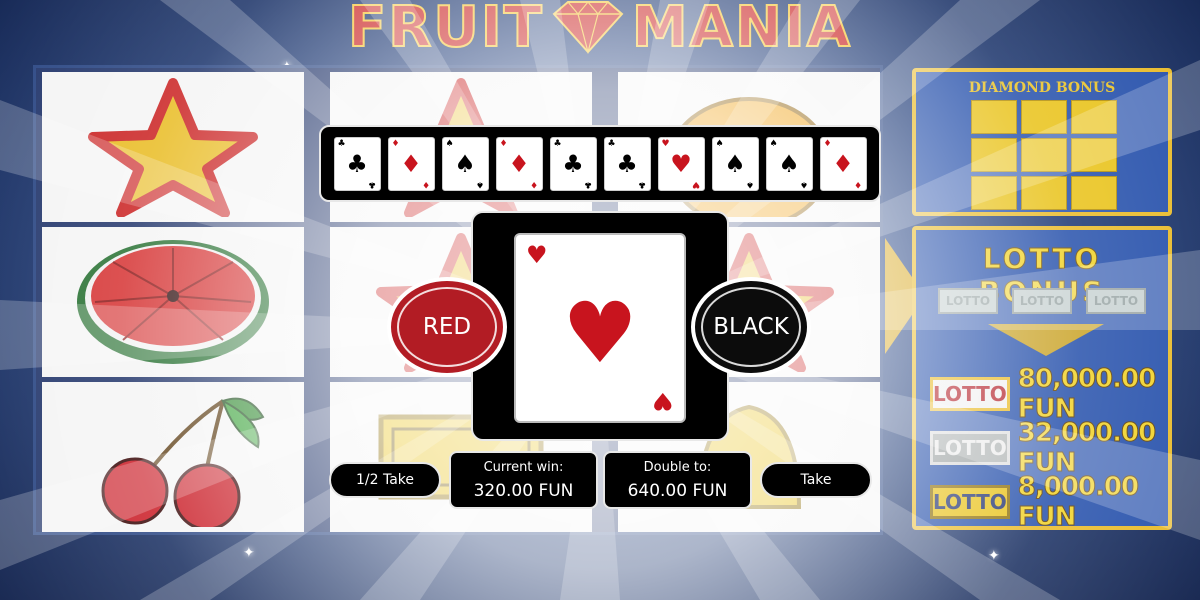 The image size is (1200, 600). Describe the element at coordinates (970, 502) in the screenshot. I see `lotto-badge-gold: LOTTO` at that location.